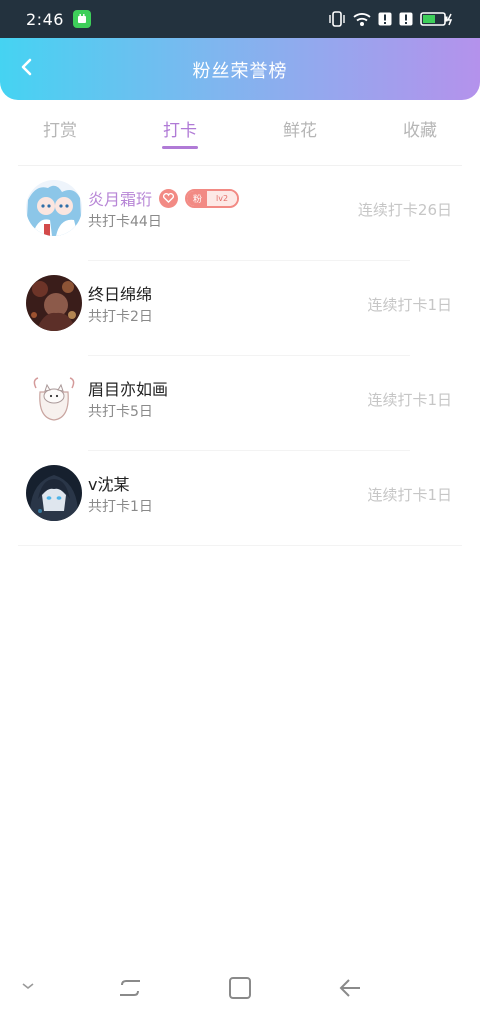 The height and width of the screenshot is (1014, 480). I want to click on name-line: 终日绵绵, so click(120, 293).